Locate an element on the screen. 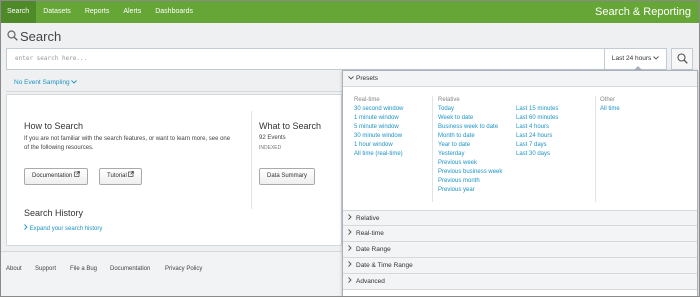  event-sampling-dropdown: No Event Sampling is located at coordinates (46, 82).